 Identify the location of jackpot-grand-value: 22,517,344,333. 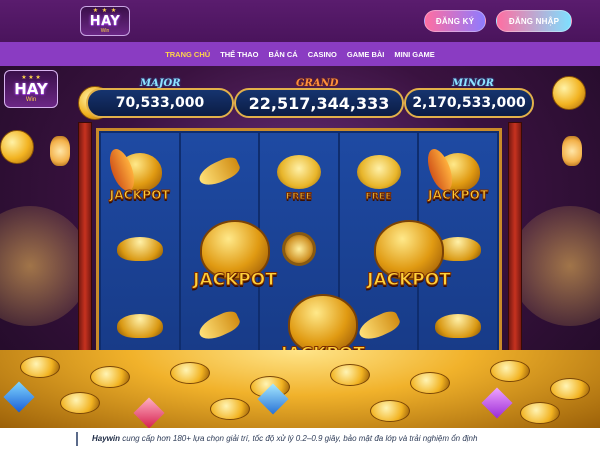
(319, 103).